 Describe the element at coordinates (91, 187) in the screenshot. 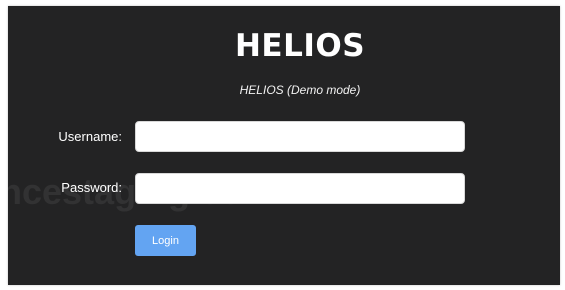

I see `password-label: Password:` at that location.